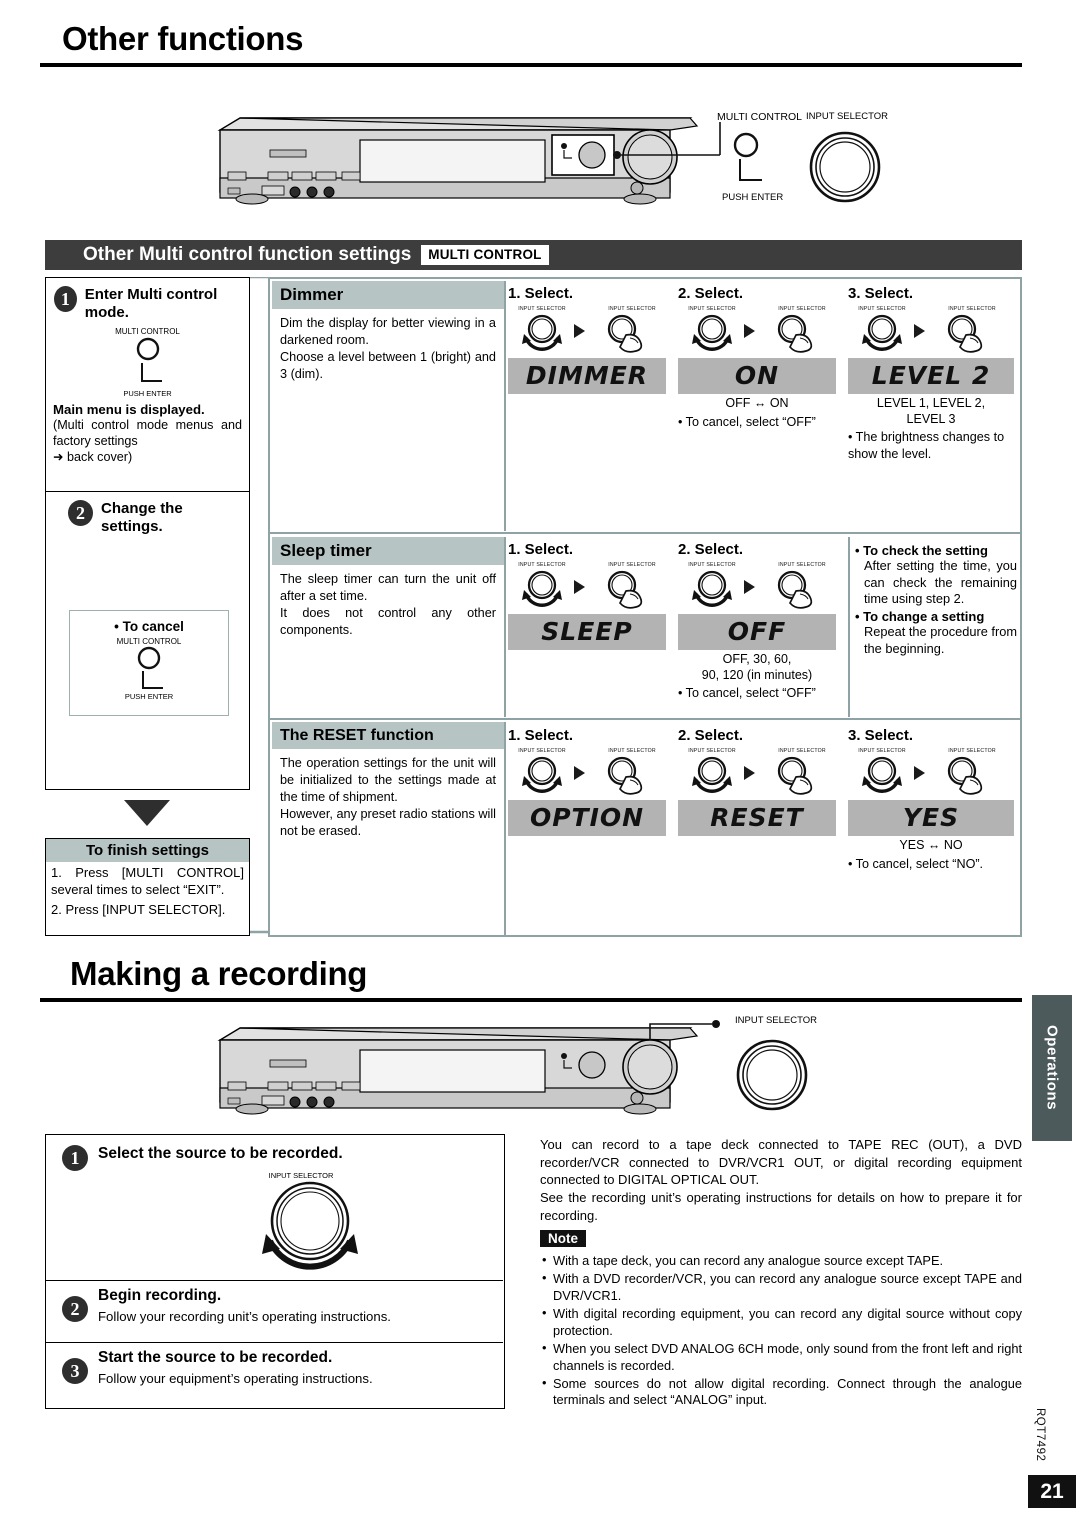  What do you see at coordinates (579, 773) in the screenshot?
I see `reset-step1-arrow-icon` at bounding box center [579, 773].